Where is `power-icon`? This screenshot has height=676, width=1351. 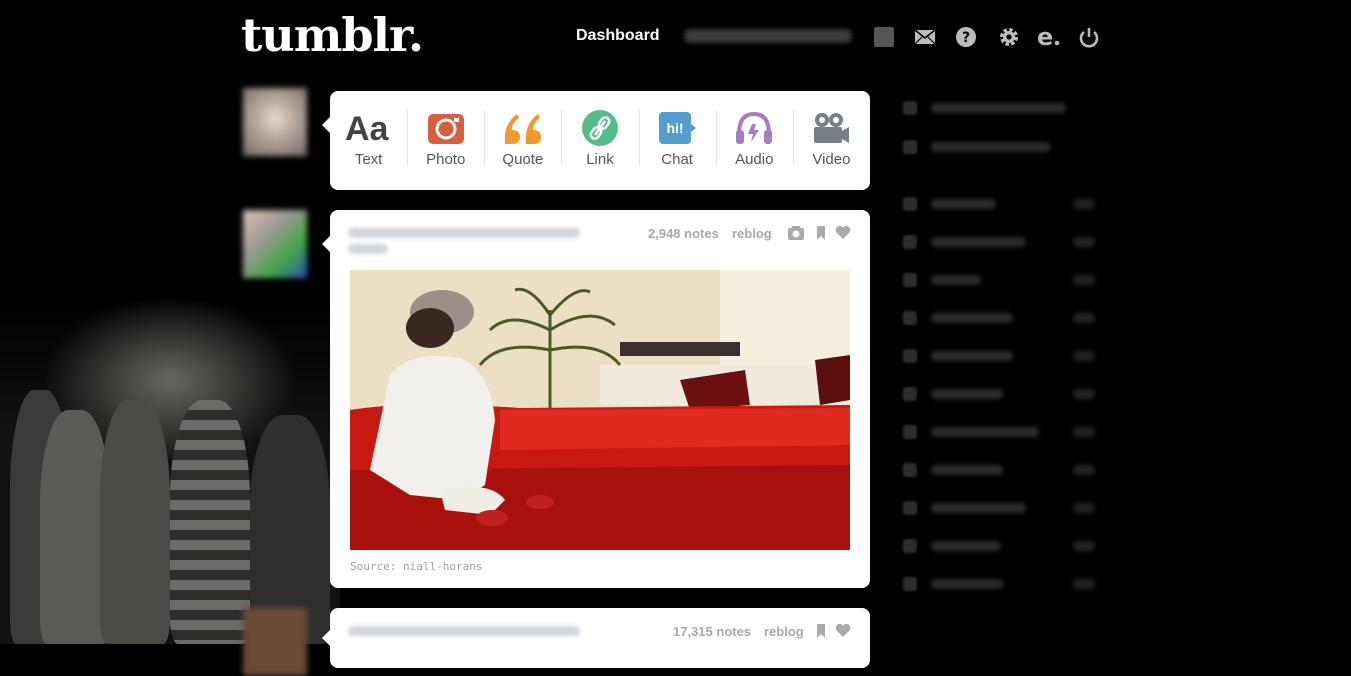 power-icon is located at coordinates (1089, 37).